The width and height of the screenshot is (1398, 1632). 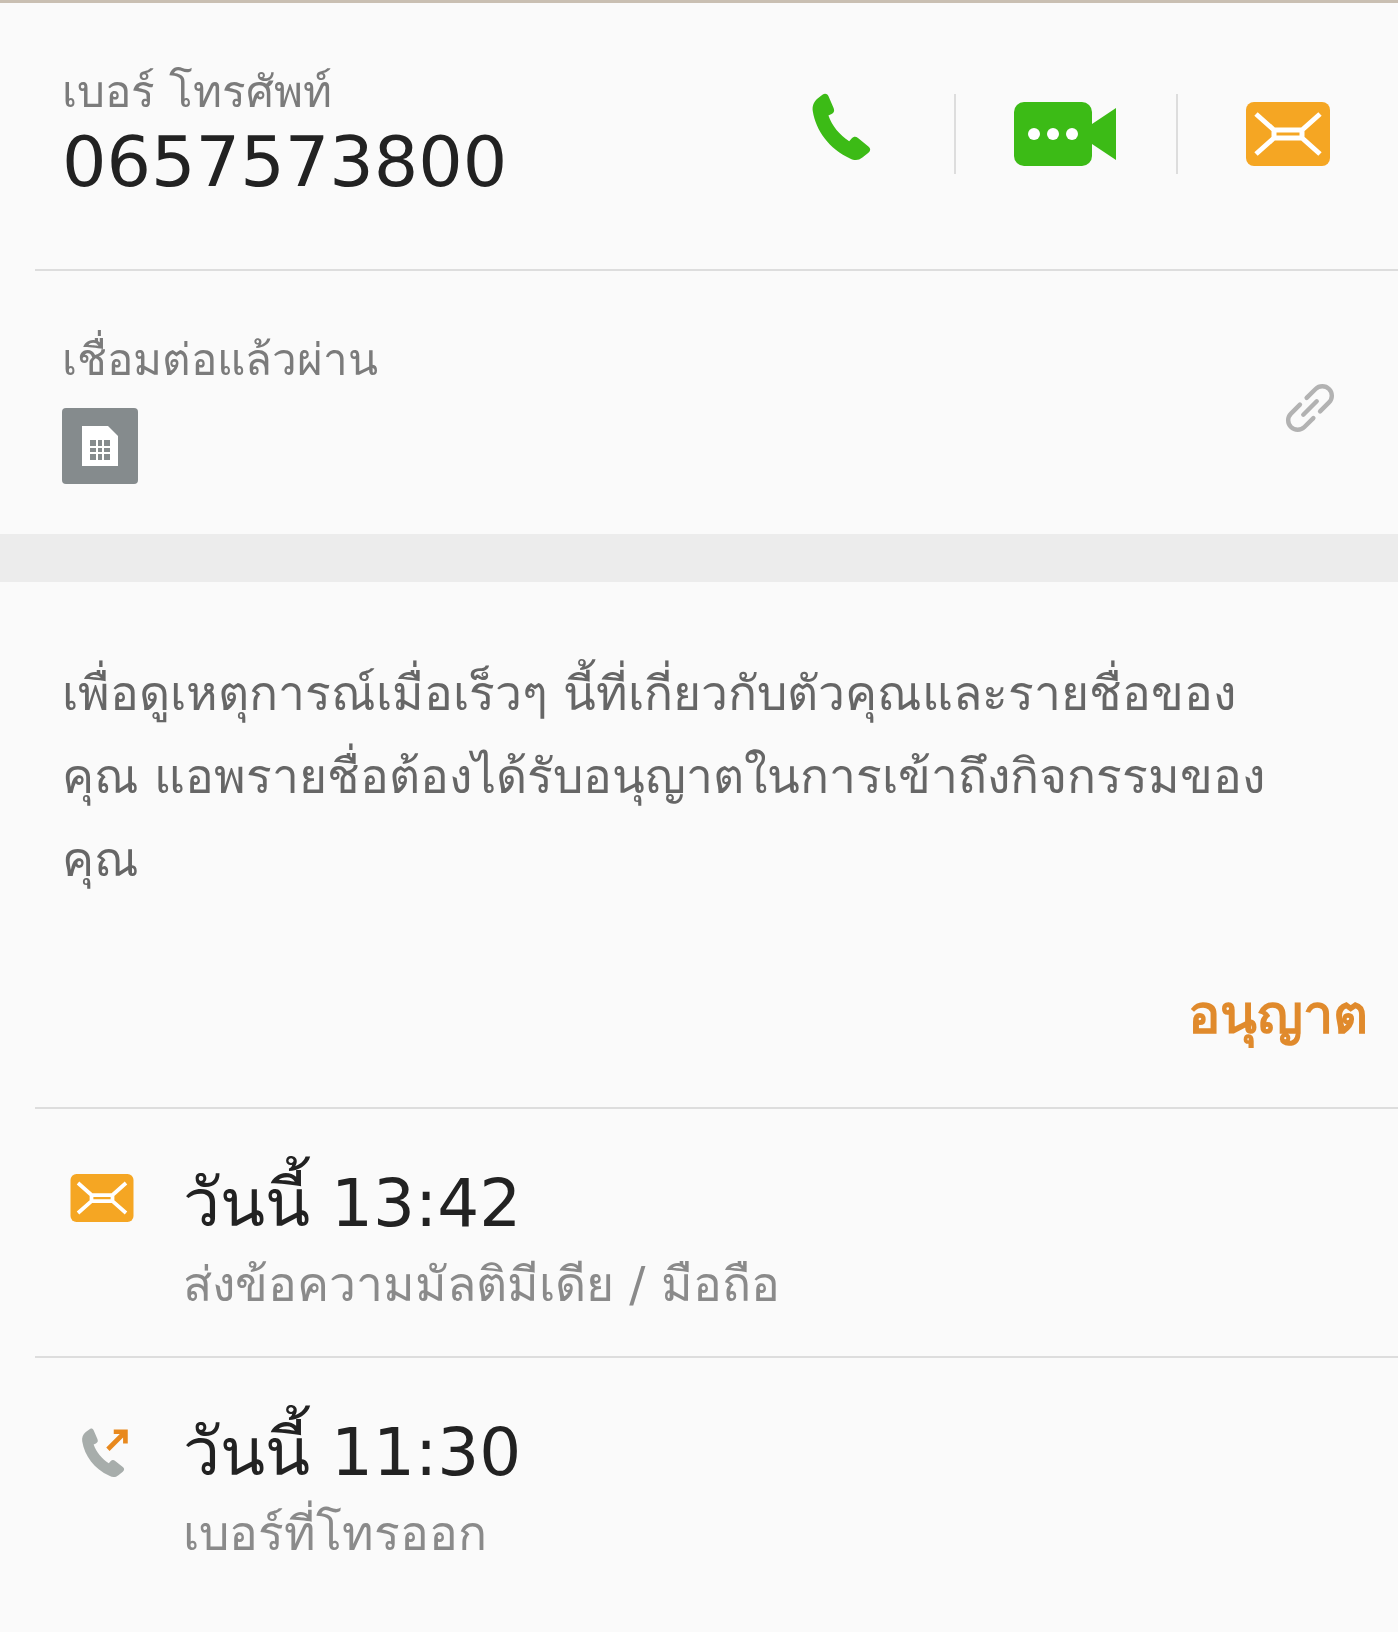 What do you see at coordinates (1066, 133) in the screenshot?
I see `video-camera-icon` at bounding box center [1066, 133].